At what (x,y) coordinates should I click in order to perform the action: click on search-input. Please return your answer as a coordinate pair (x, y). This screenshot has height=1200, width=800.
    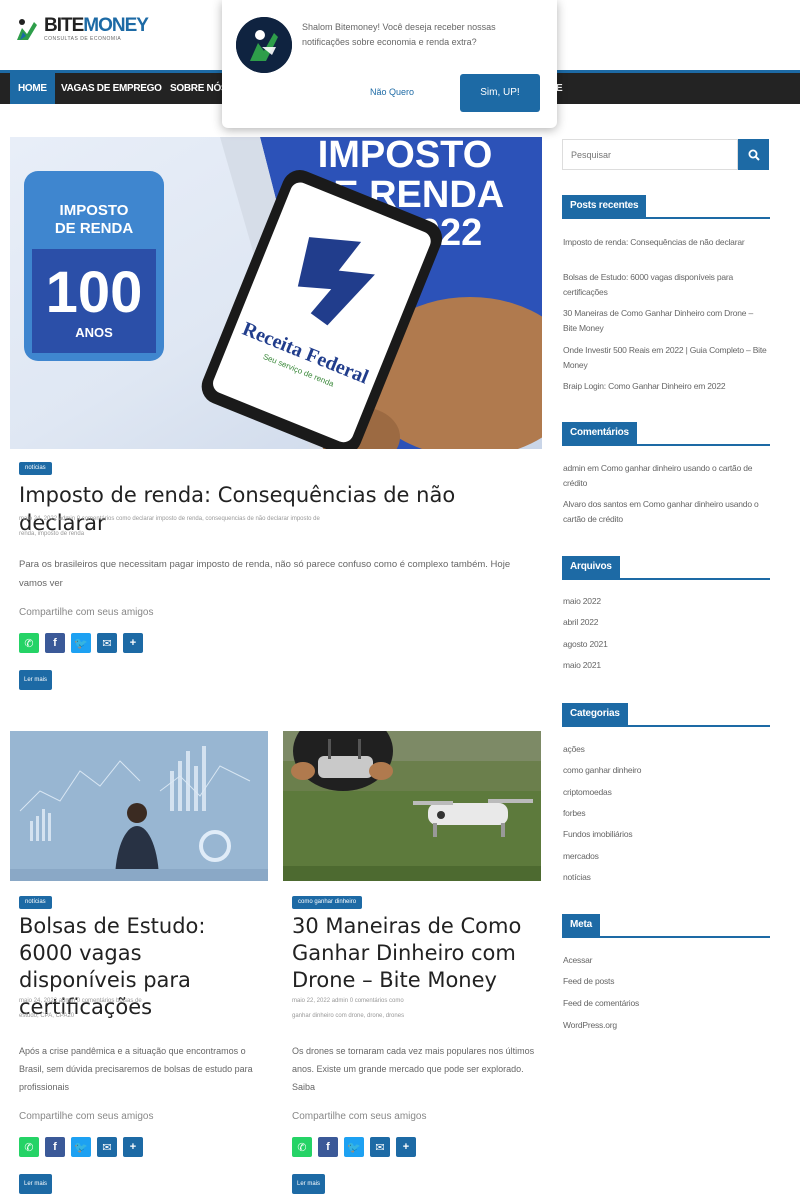
    Looking at the image, I should click on (650, 154).